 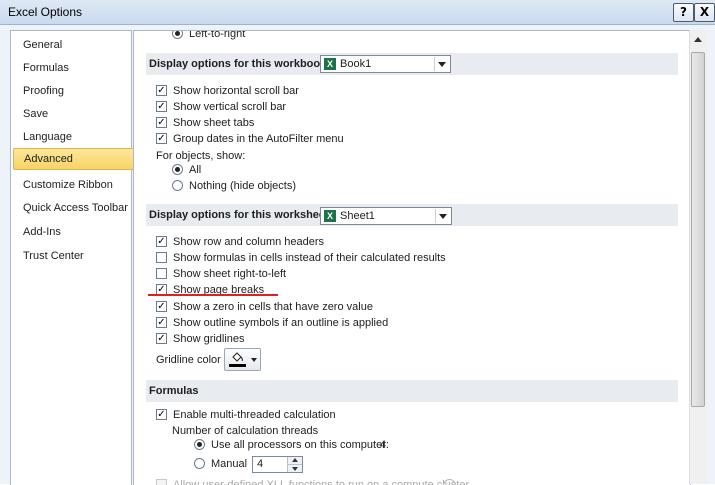 What do you see at coordinates (704, 12) in the screenshot?
I see `close-button: X` at bounding box center [704, 12].